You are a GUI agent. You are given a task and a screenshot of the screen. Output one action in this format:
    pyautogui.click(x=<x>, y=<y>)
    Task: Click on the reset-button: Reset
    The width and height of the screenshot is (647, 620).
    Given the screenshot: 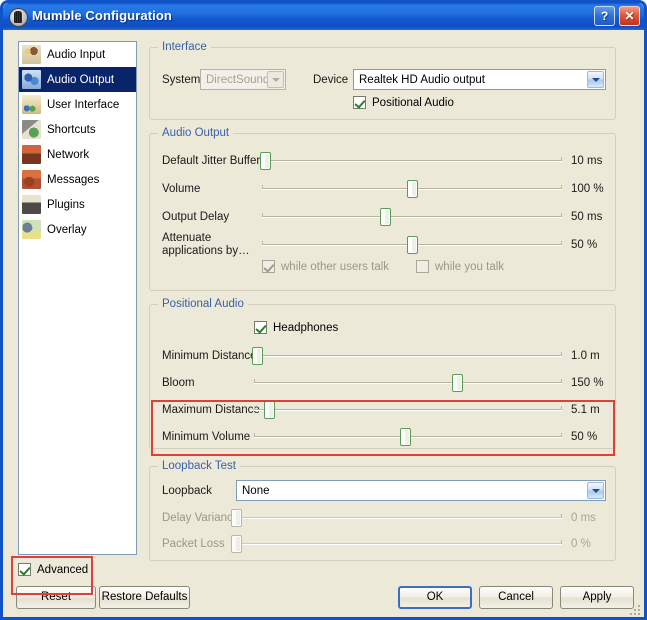 What is the action you would take?
    pyautogui.click(x=56, y=597)
    